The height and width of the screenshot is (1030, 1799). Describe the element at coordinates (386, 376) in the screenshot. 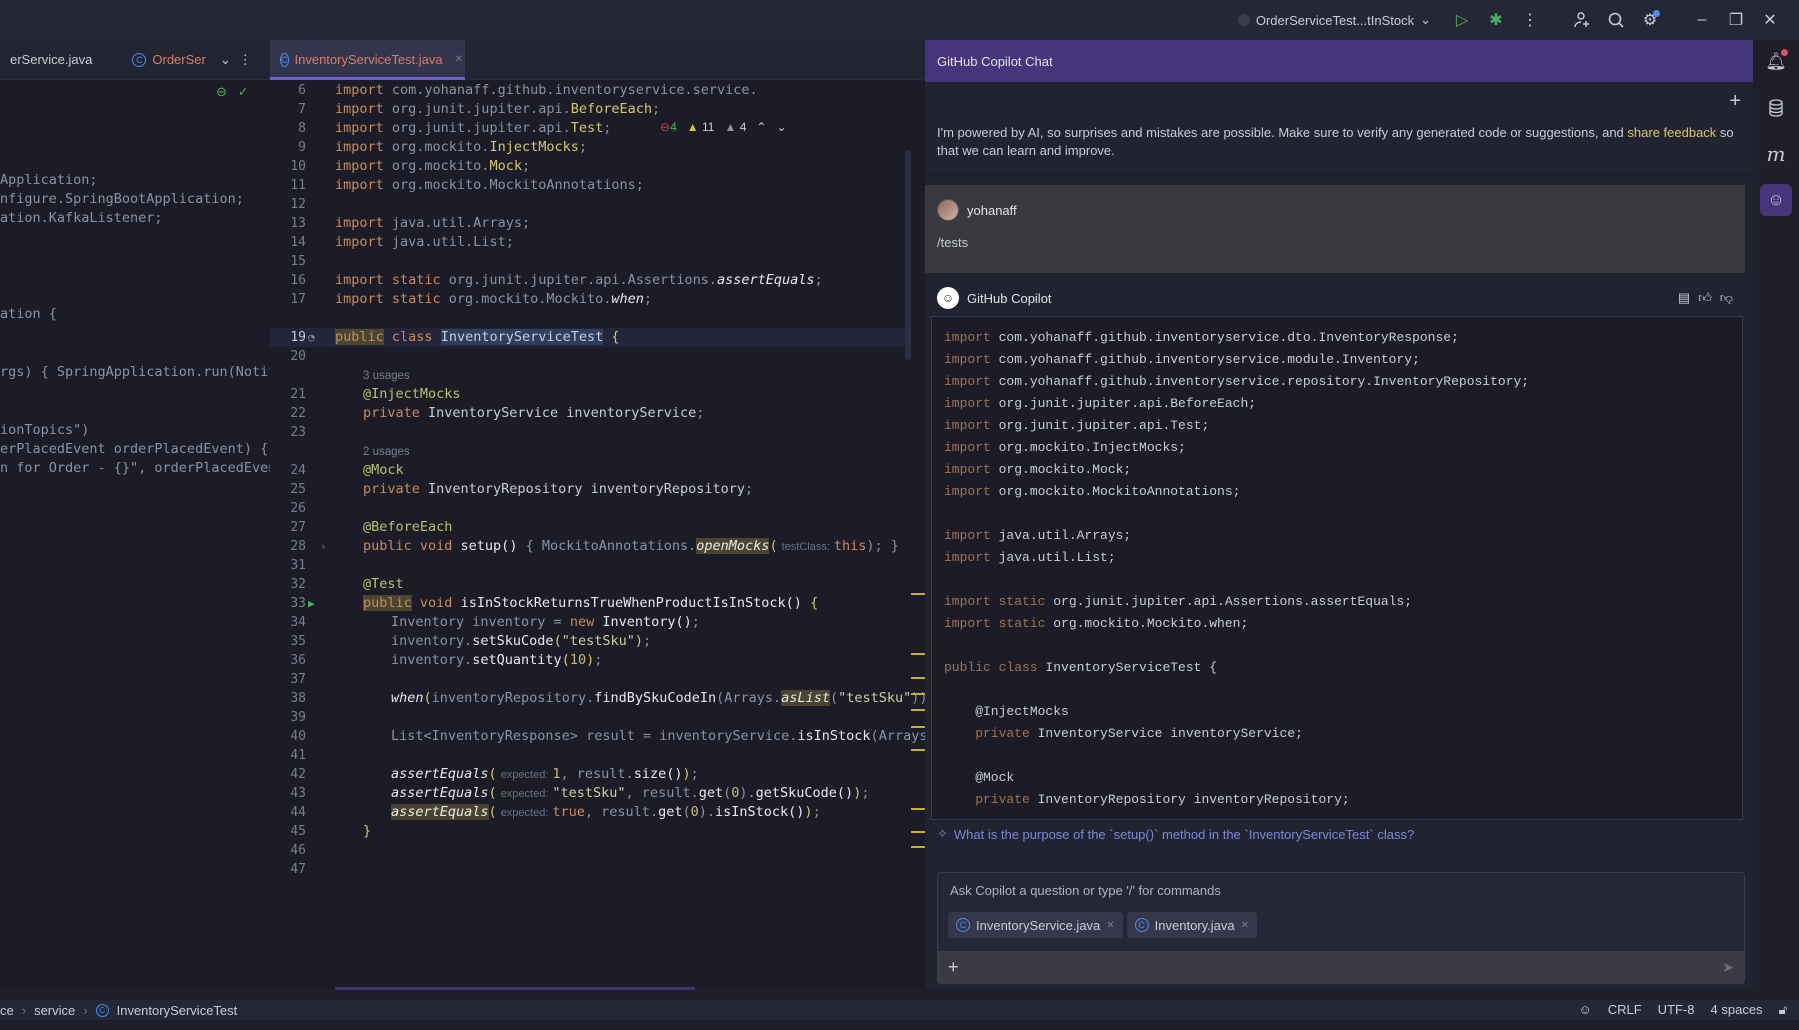

I see `usages-hint: 3 usages` at that location.